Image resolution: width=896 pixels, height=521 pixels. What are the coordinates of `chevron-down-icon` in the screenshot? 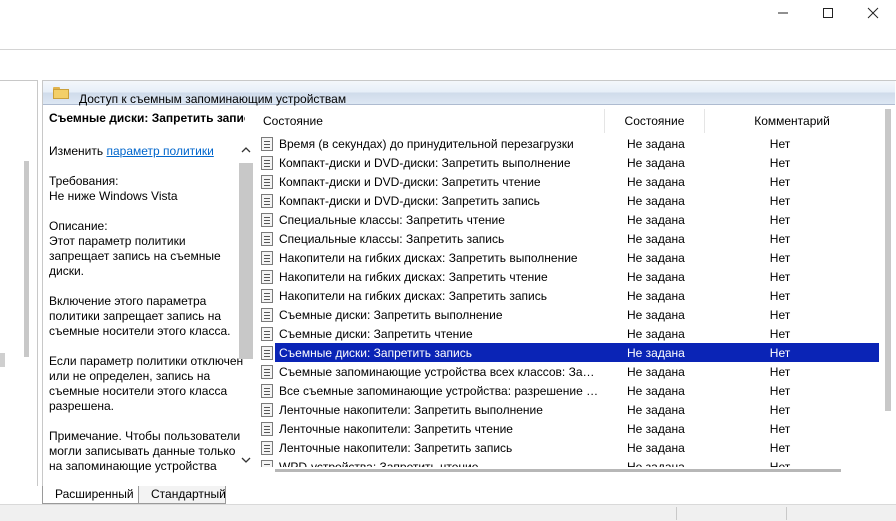 It's located at (246, 460).